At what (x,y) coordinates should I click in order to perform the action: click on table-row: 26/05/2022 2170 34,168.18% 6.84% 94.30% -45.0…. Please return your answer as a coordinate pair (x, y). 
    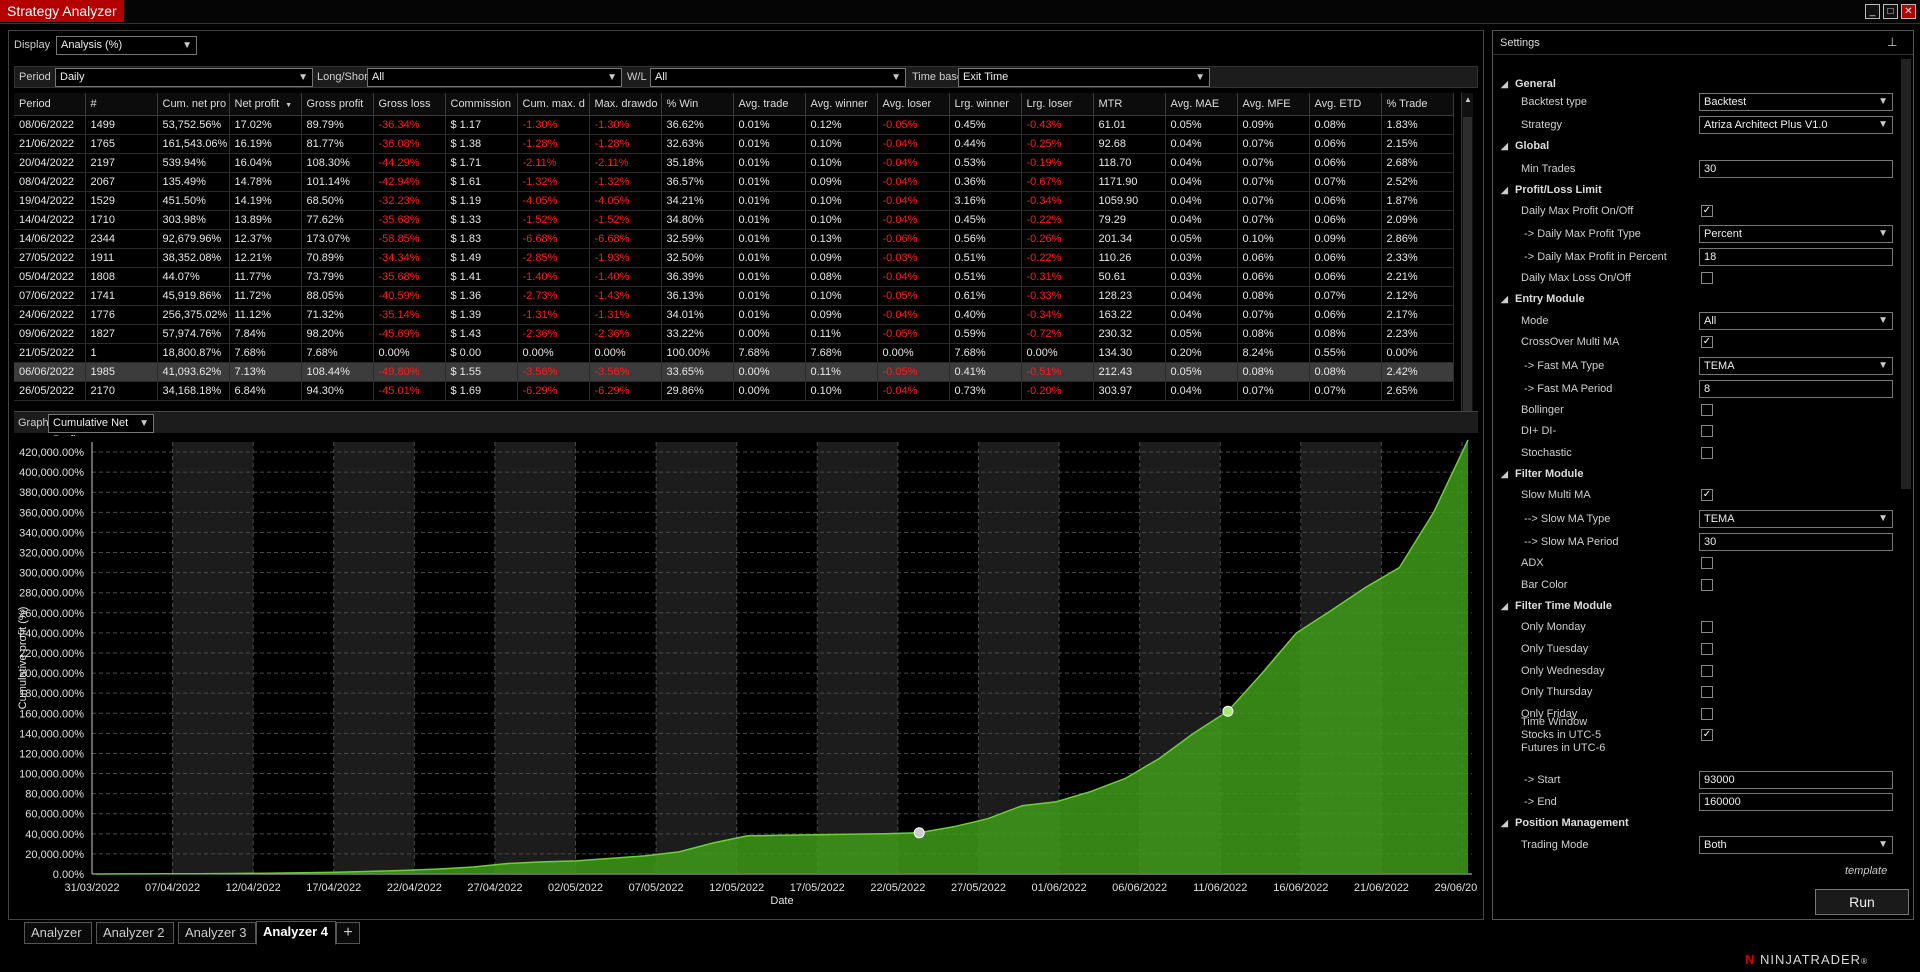
    Looking at the image, I should click on (734, 391).